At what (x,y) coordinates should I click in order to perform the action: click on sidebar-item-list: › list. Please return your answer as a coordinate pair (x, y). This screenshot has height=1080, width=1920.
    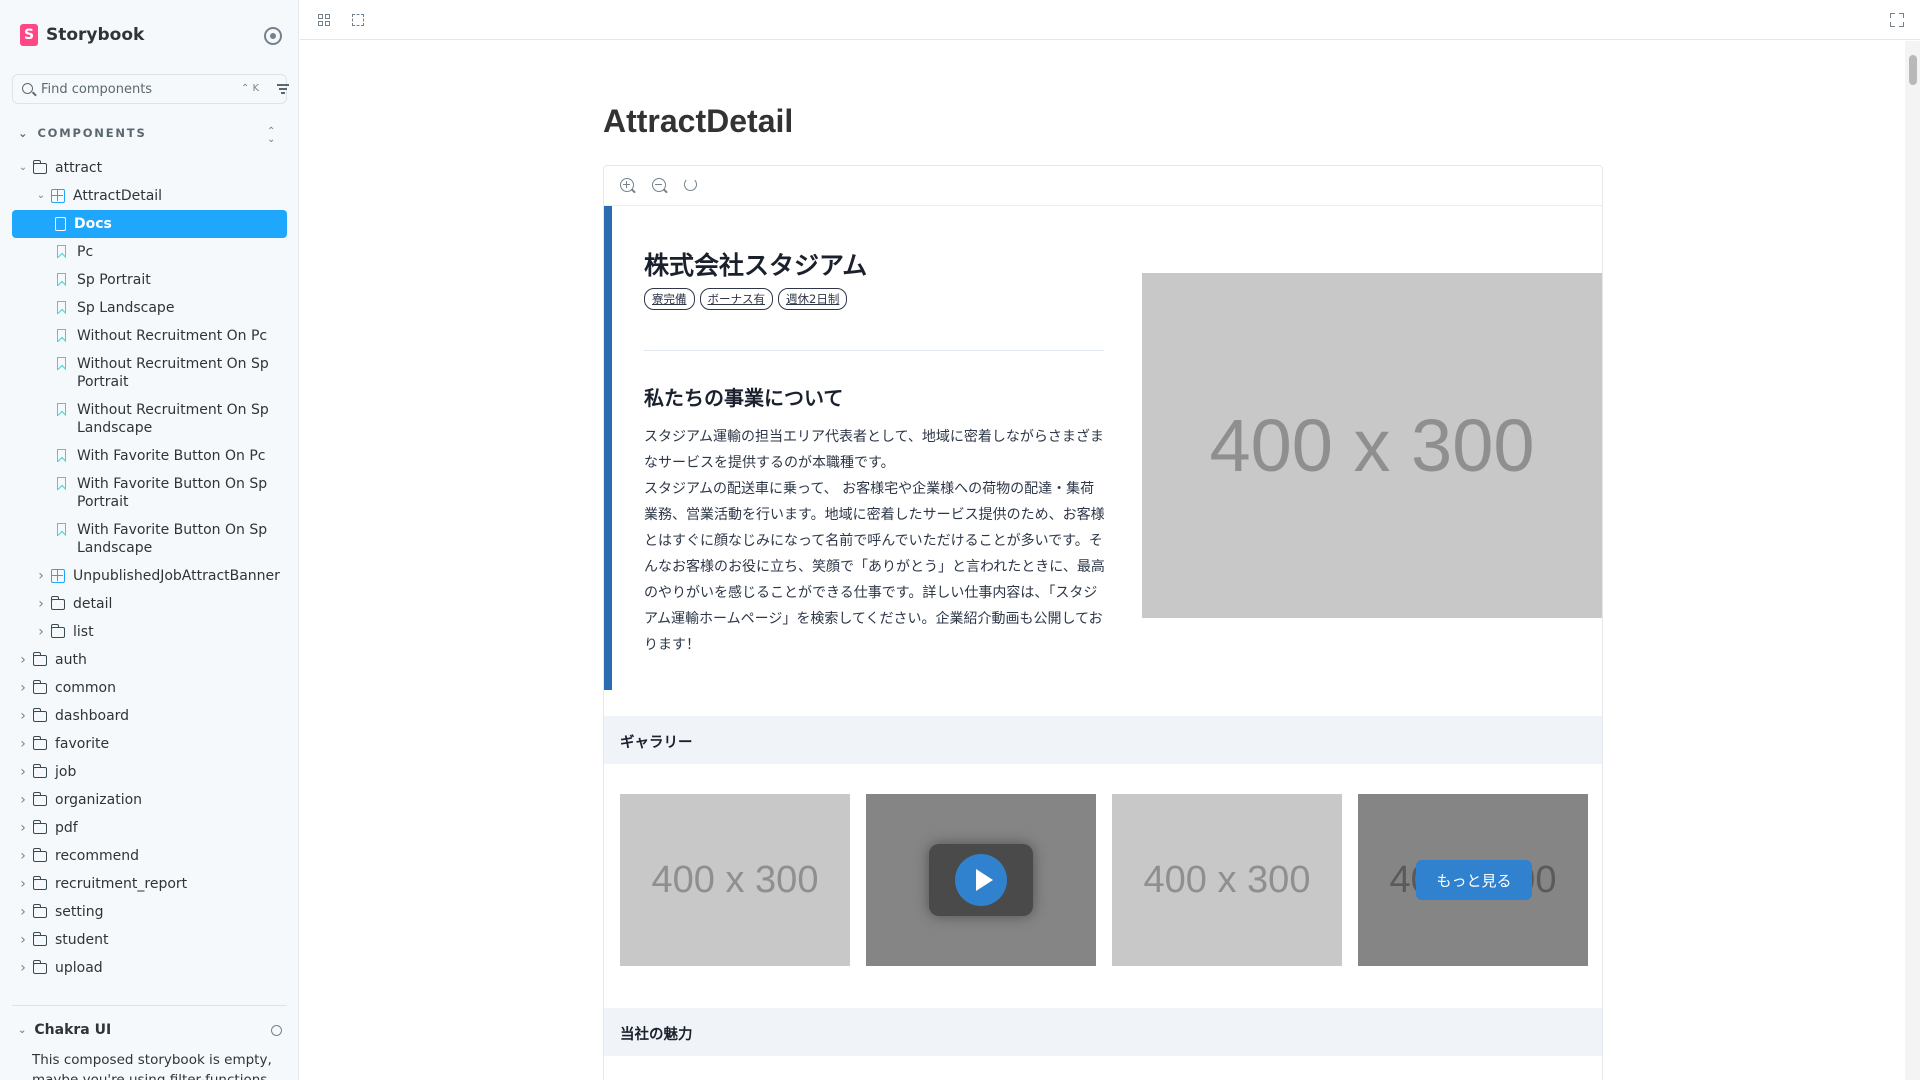
    Looking at the image, I should click on (149, 632).